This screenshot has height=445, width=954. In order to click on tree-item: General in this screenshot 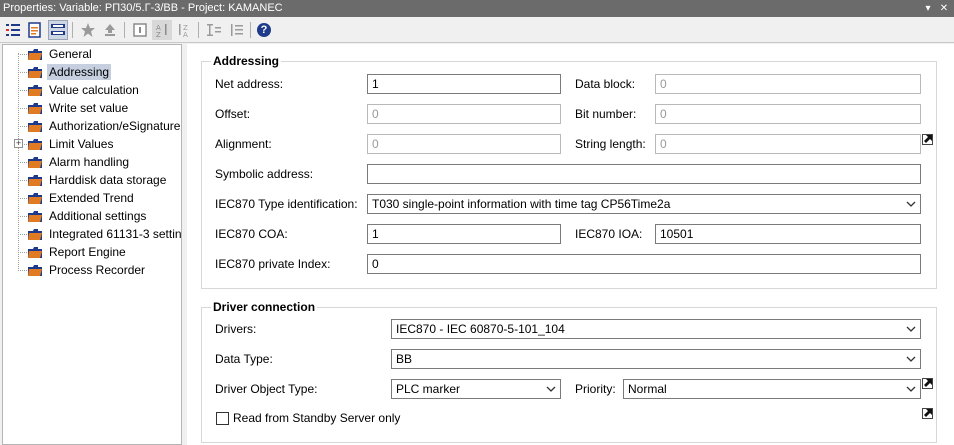, I will do `click(92, 54)`.